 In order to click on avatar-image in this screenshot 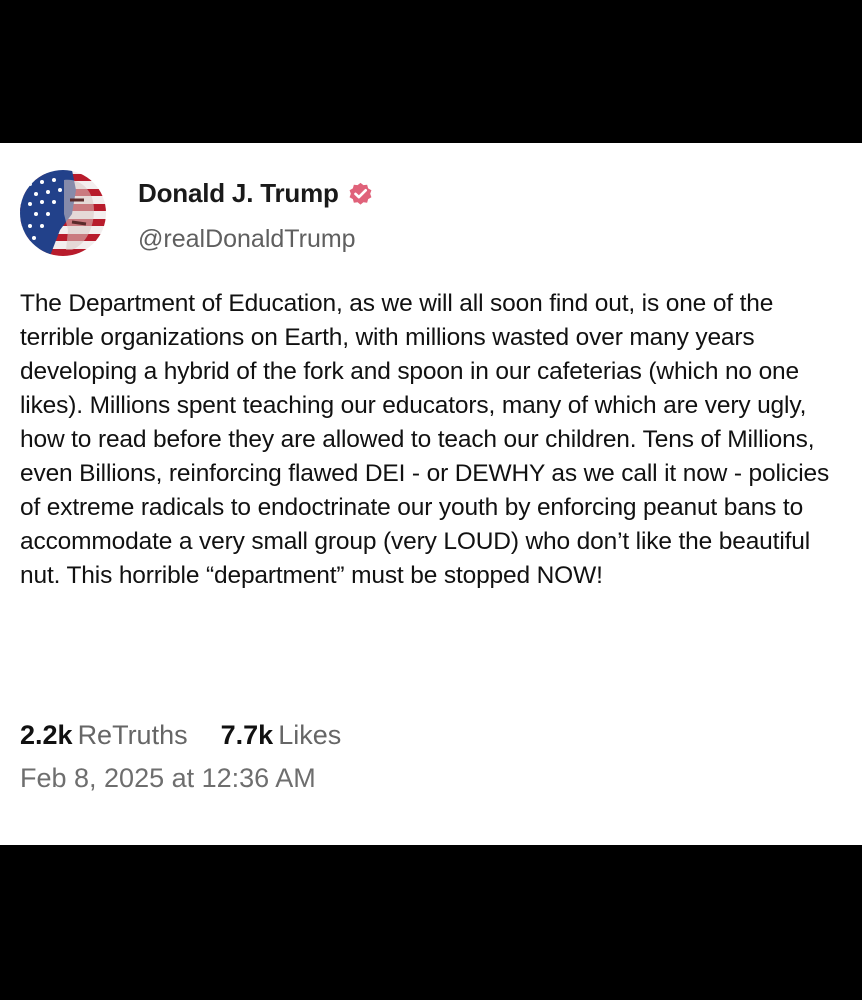, I will do `click(63, 213)`.